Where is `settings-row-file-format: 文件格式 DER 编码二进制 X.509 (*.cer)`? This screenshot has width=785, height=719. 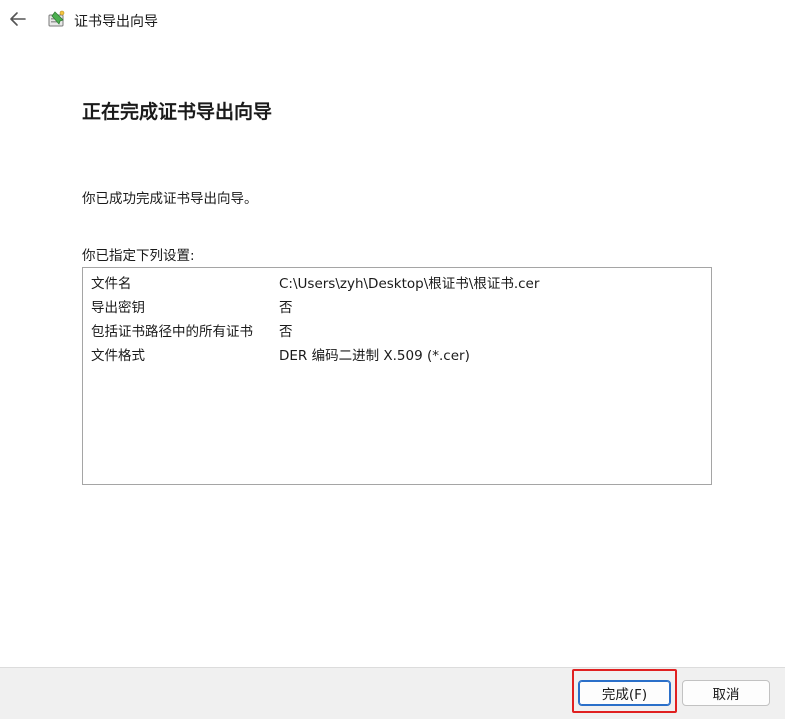
settings-row-file-format: 文件格式 DER 编码二进制 X.509 (*.cer) is located at coordinates (397, 353).